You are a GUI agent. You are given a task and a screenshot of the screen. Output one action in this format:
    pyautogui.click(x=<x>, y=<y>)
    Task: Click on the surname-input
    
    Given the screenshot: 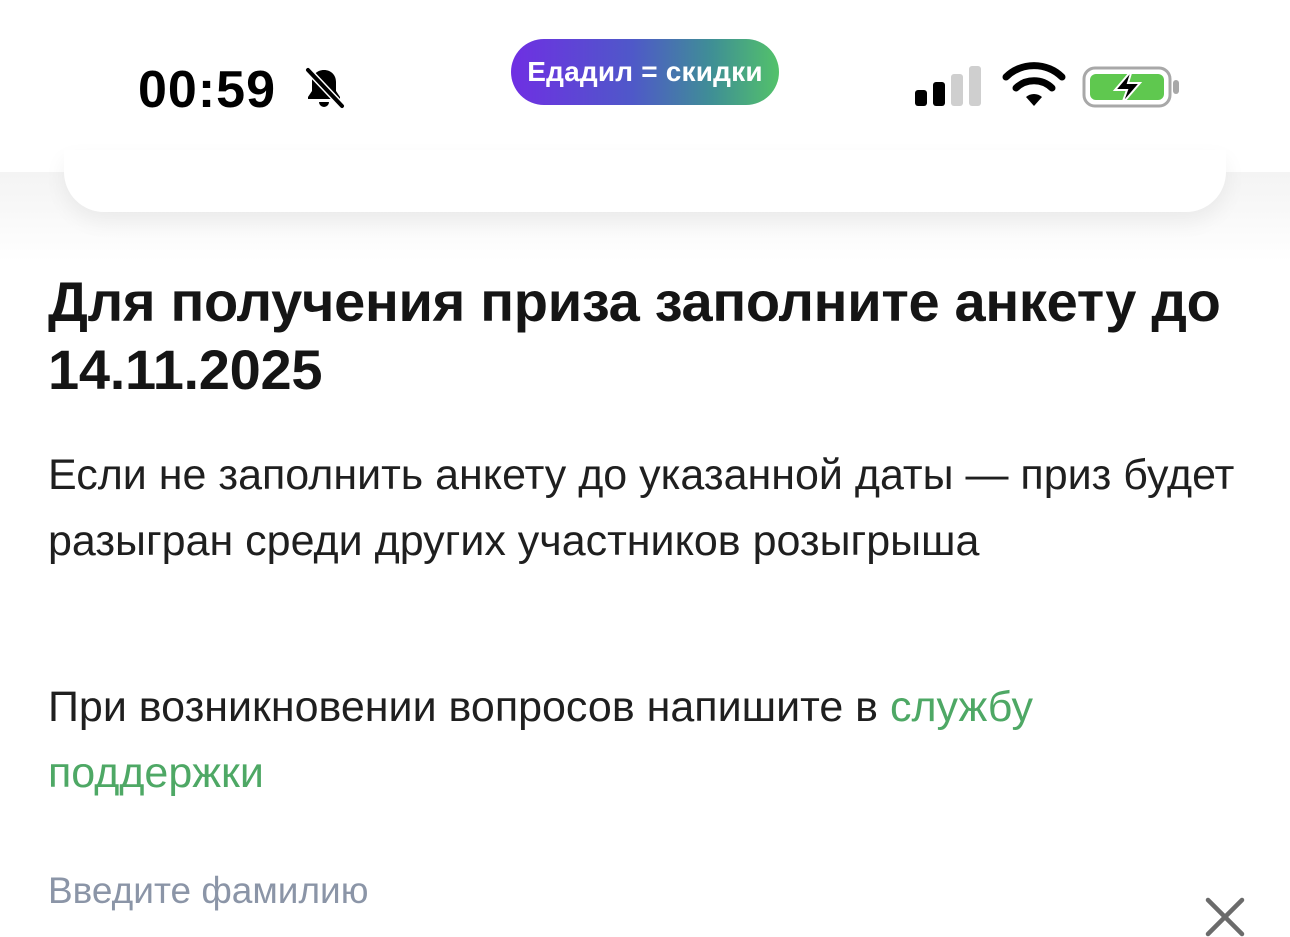 What is the action you would take?
    pyautogui.click(x=613, y=891)
    